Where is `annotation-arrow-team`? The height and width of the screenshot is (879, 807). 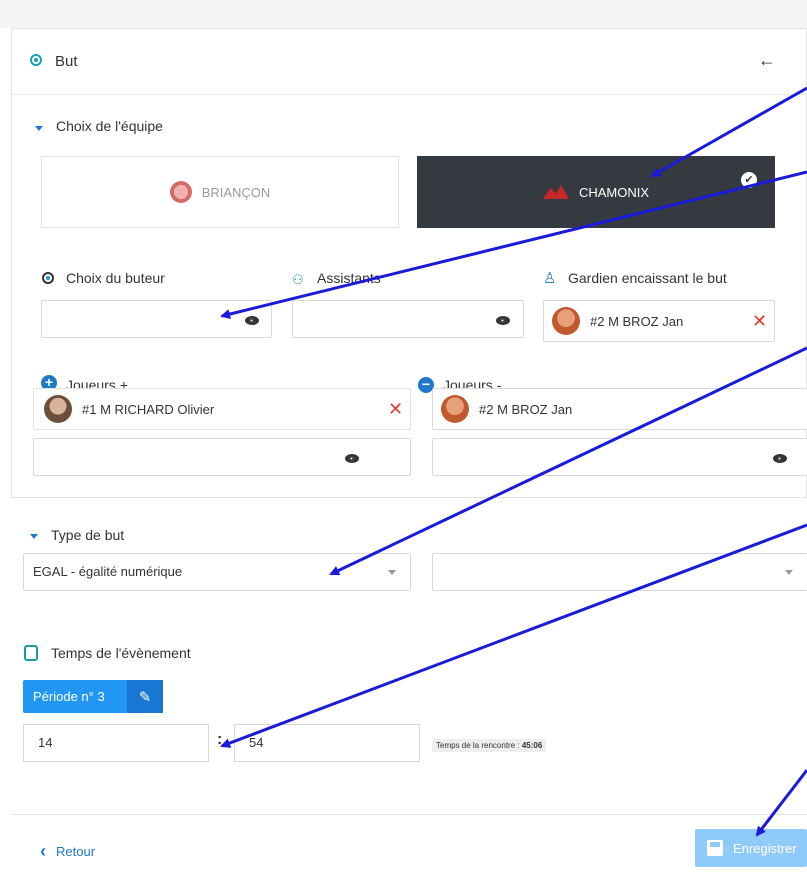
annotation-arrow-team is located at coordinates (728, 132).